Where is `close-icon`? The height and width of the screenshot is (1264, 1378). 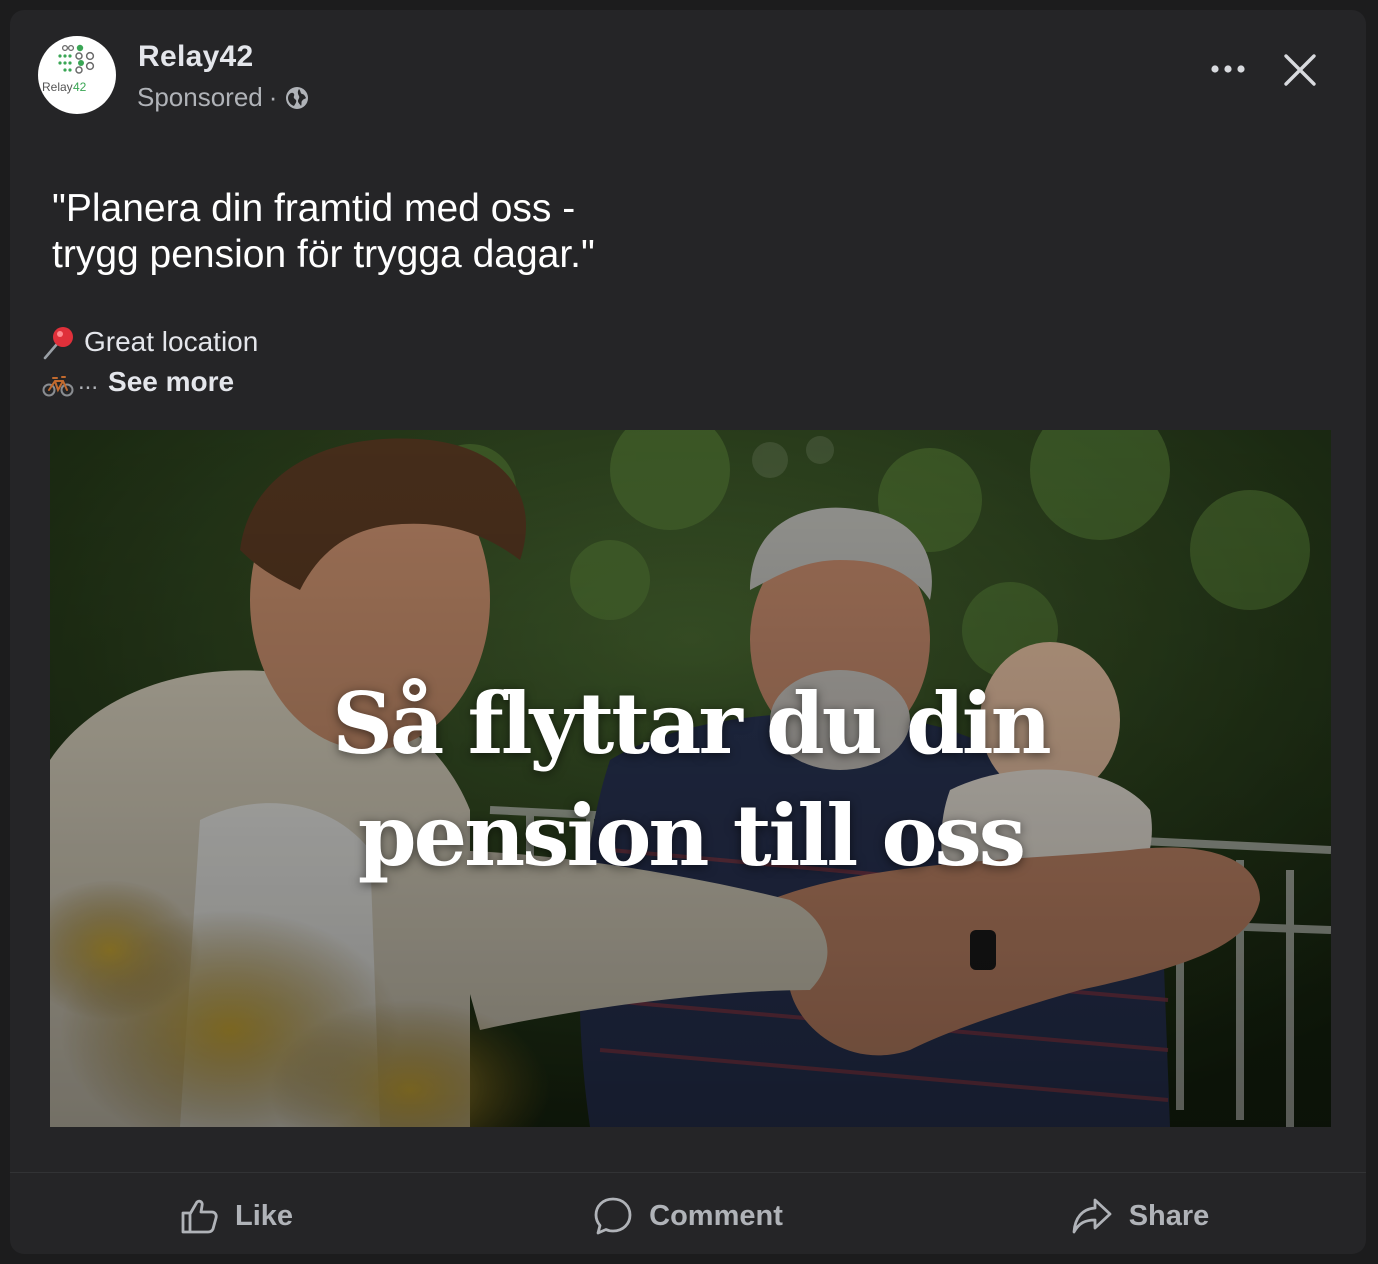 close-icon is located at coordinates (1300, 70).